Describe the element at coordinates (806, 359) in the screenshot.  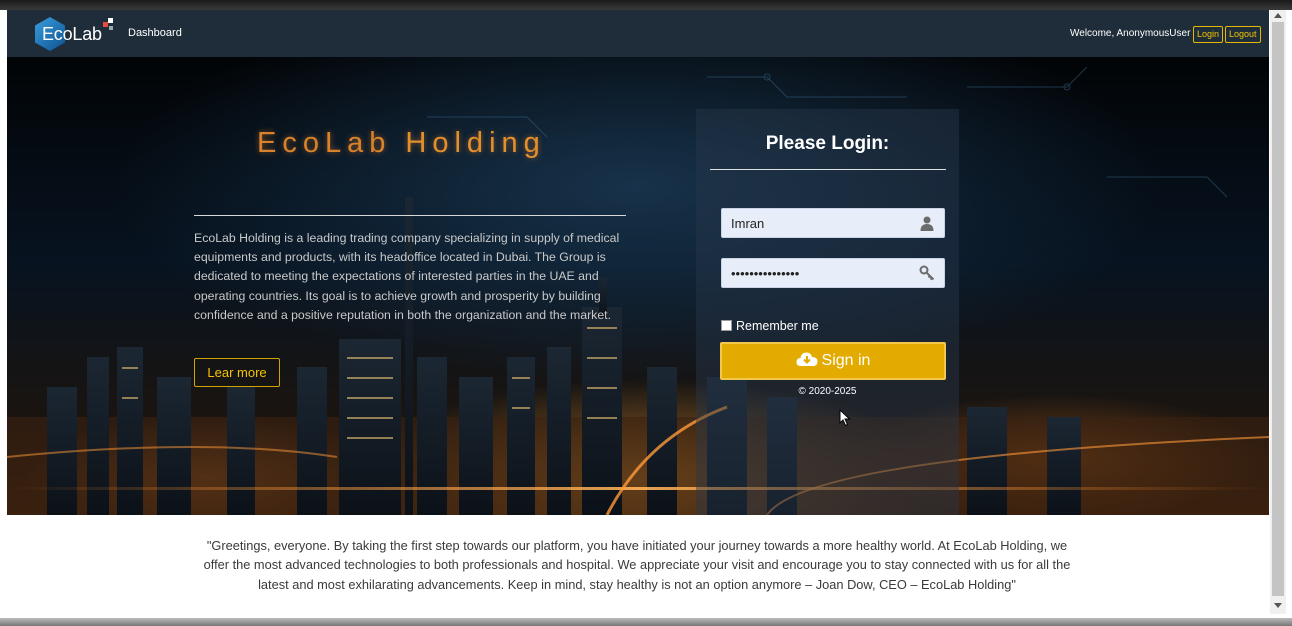
I see `cloud-download-icon` at that location.